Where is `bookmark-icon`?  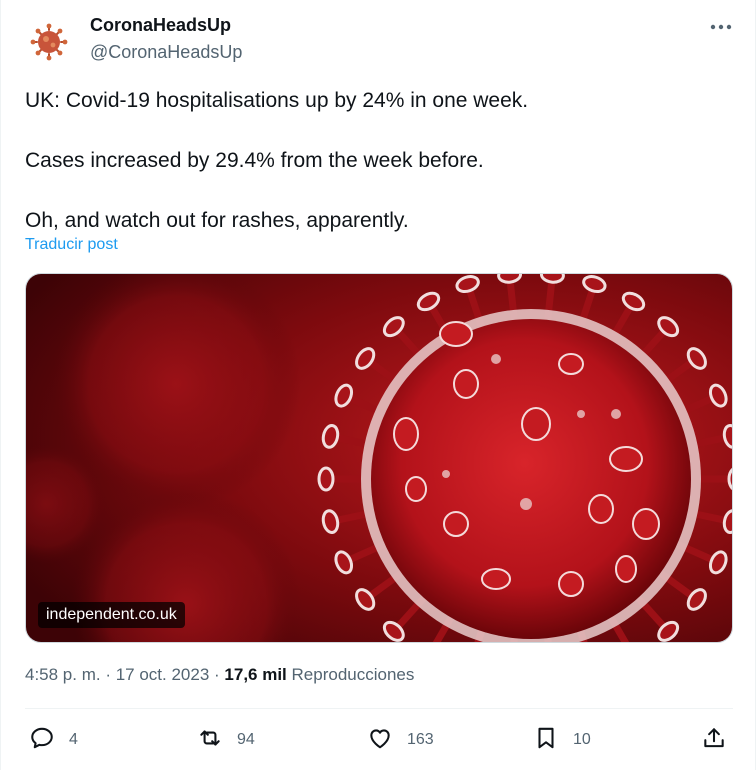
bookmark-icon is located at coordinates (546, 740).